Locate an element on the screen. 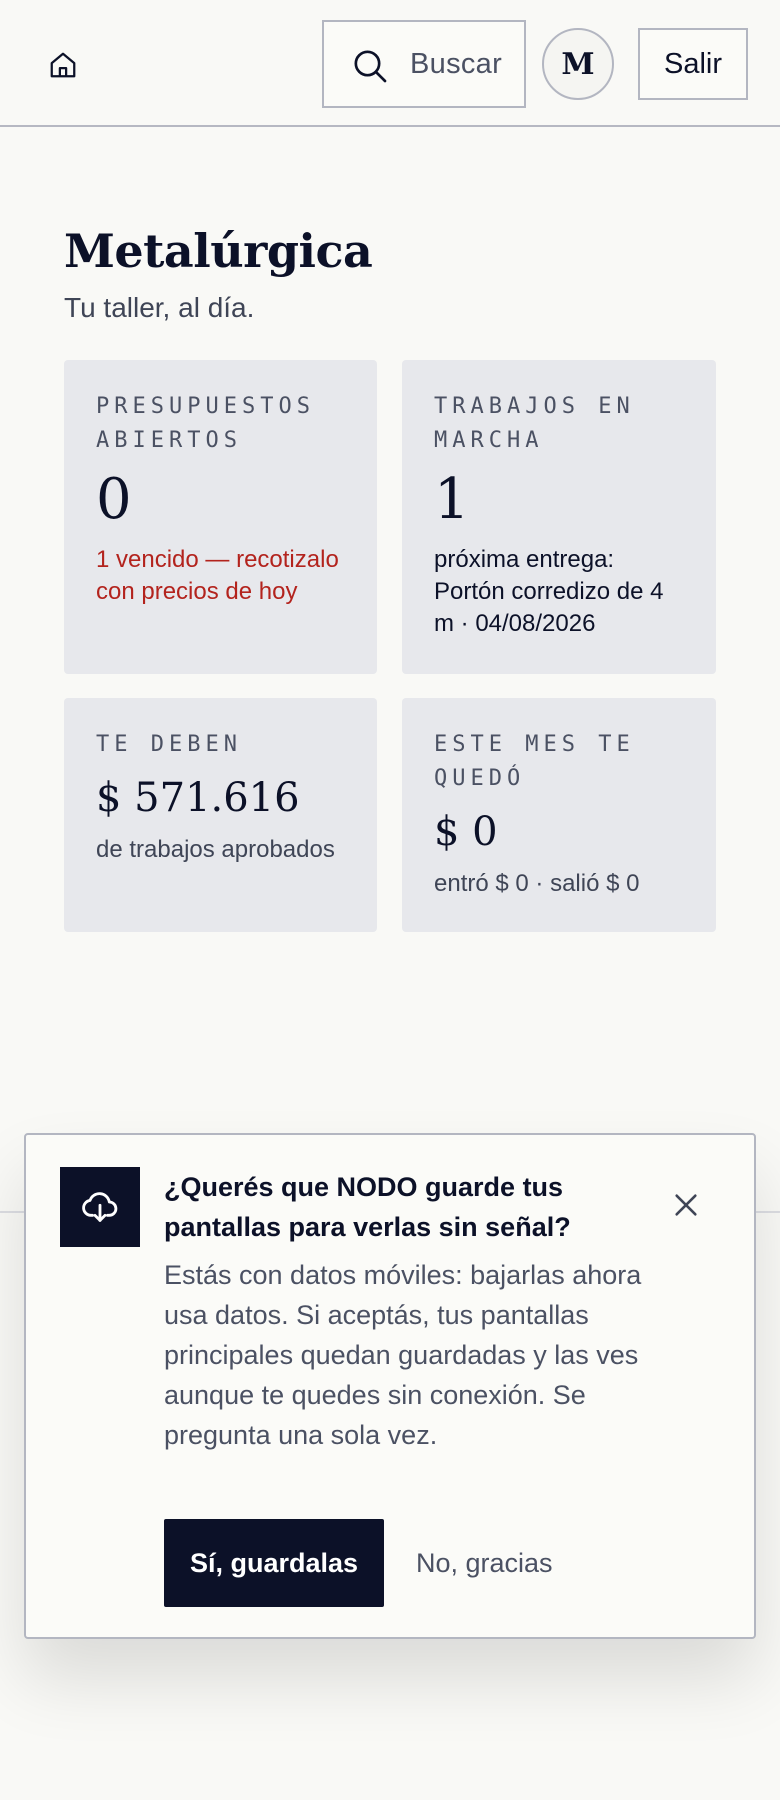  card-caption: ESTE MES TE QUEDÓ is located at coordinates (534, 761).